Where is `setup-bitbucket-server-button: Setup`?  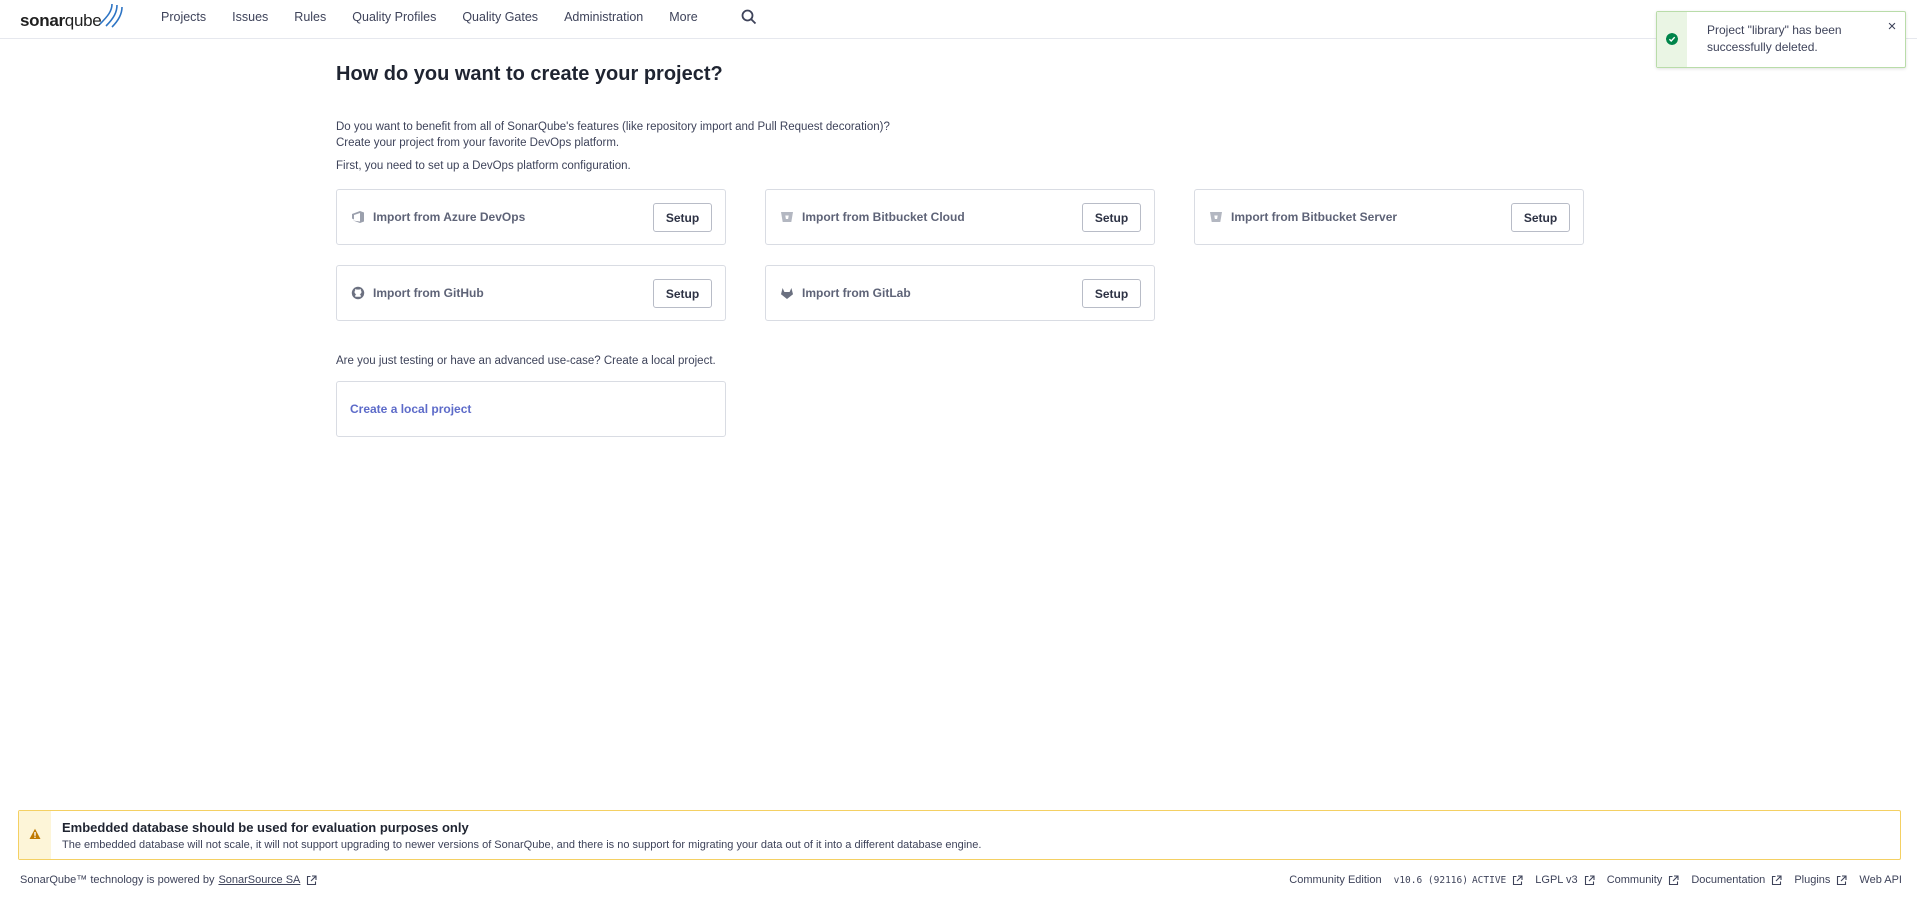 setup-bitbucket-server-button: Setup is located at coordinates (1540, 217).